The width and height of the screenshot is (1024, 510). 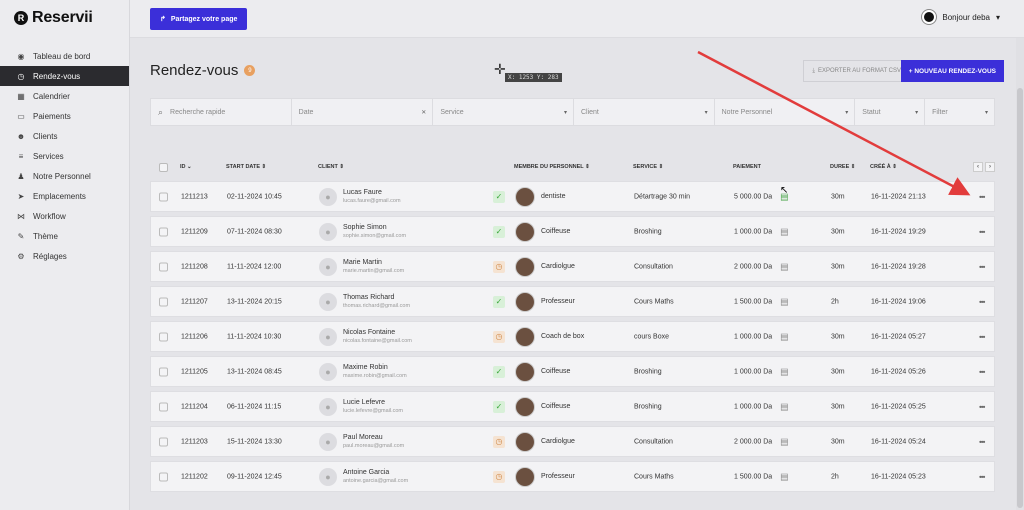 I want to click on service-filter: Service ▾, so click(x=503, y=112).